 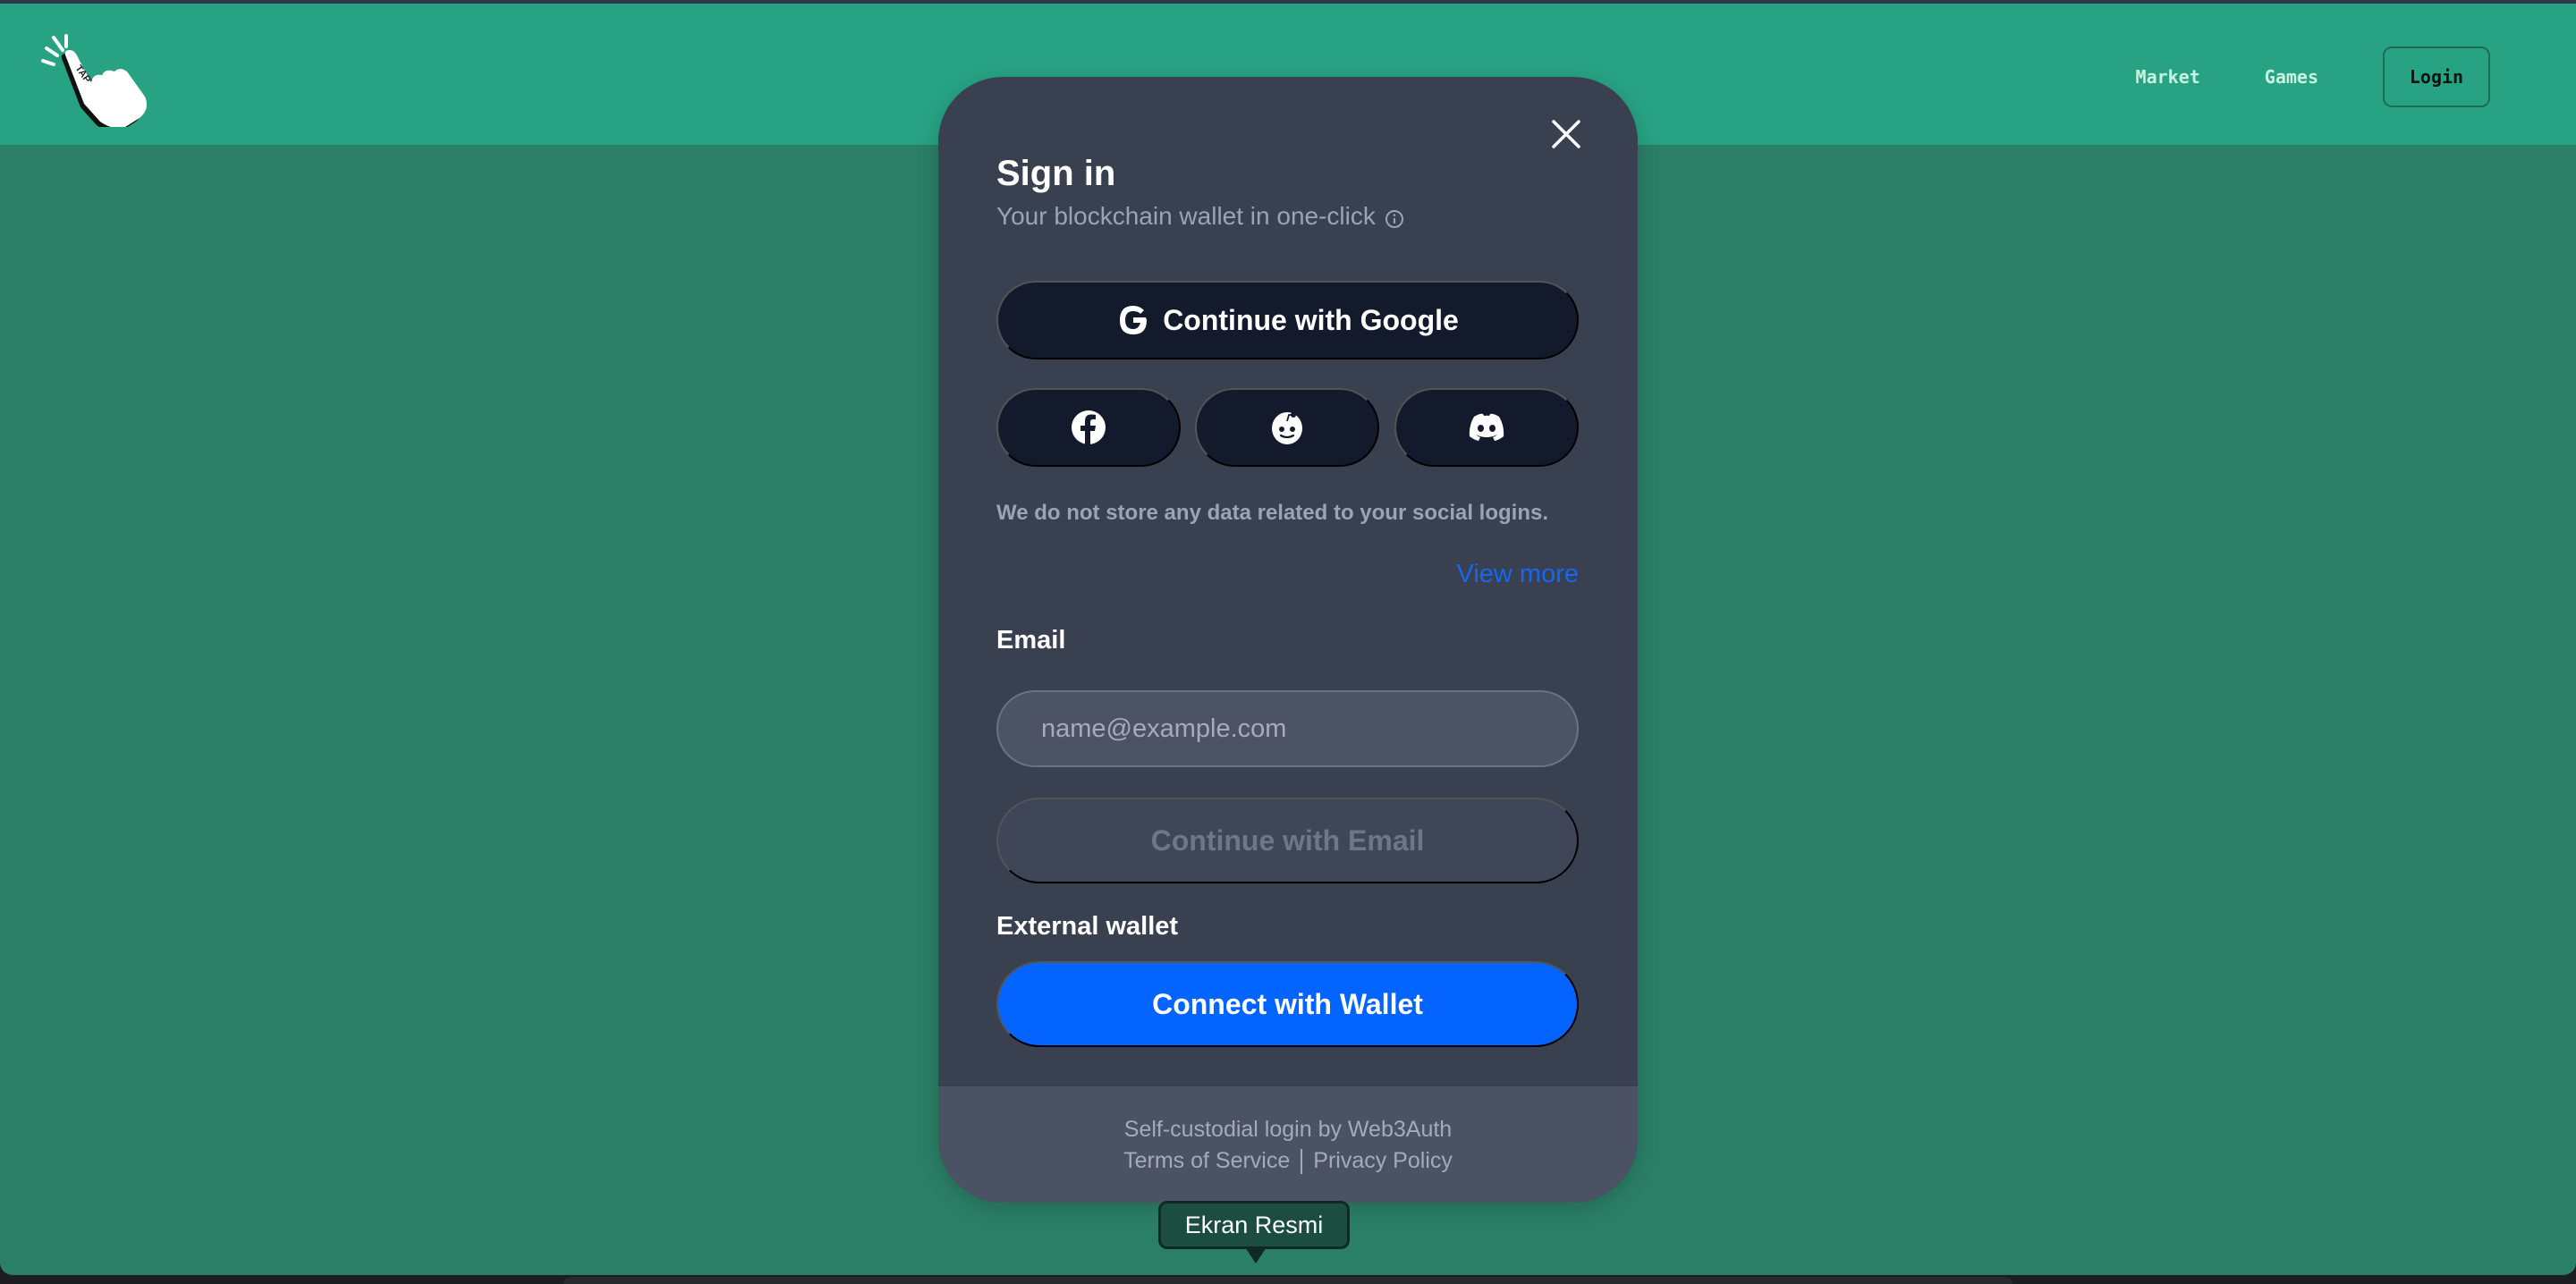 I want to click on email-input, so click(x=1287, y=728).